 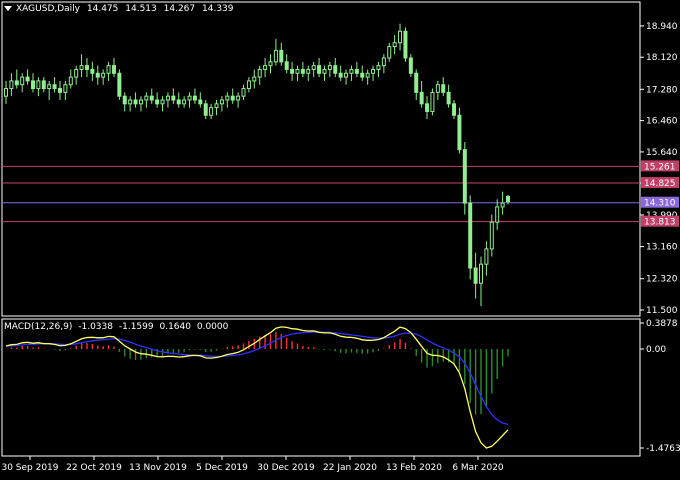 I want to click on dropdown-triangle-icon, so click(x=8, y=8).